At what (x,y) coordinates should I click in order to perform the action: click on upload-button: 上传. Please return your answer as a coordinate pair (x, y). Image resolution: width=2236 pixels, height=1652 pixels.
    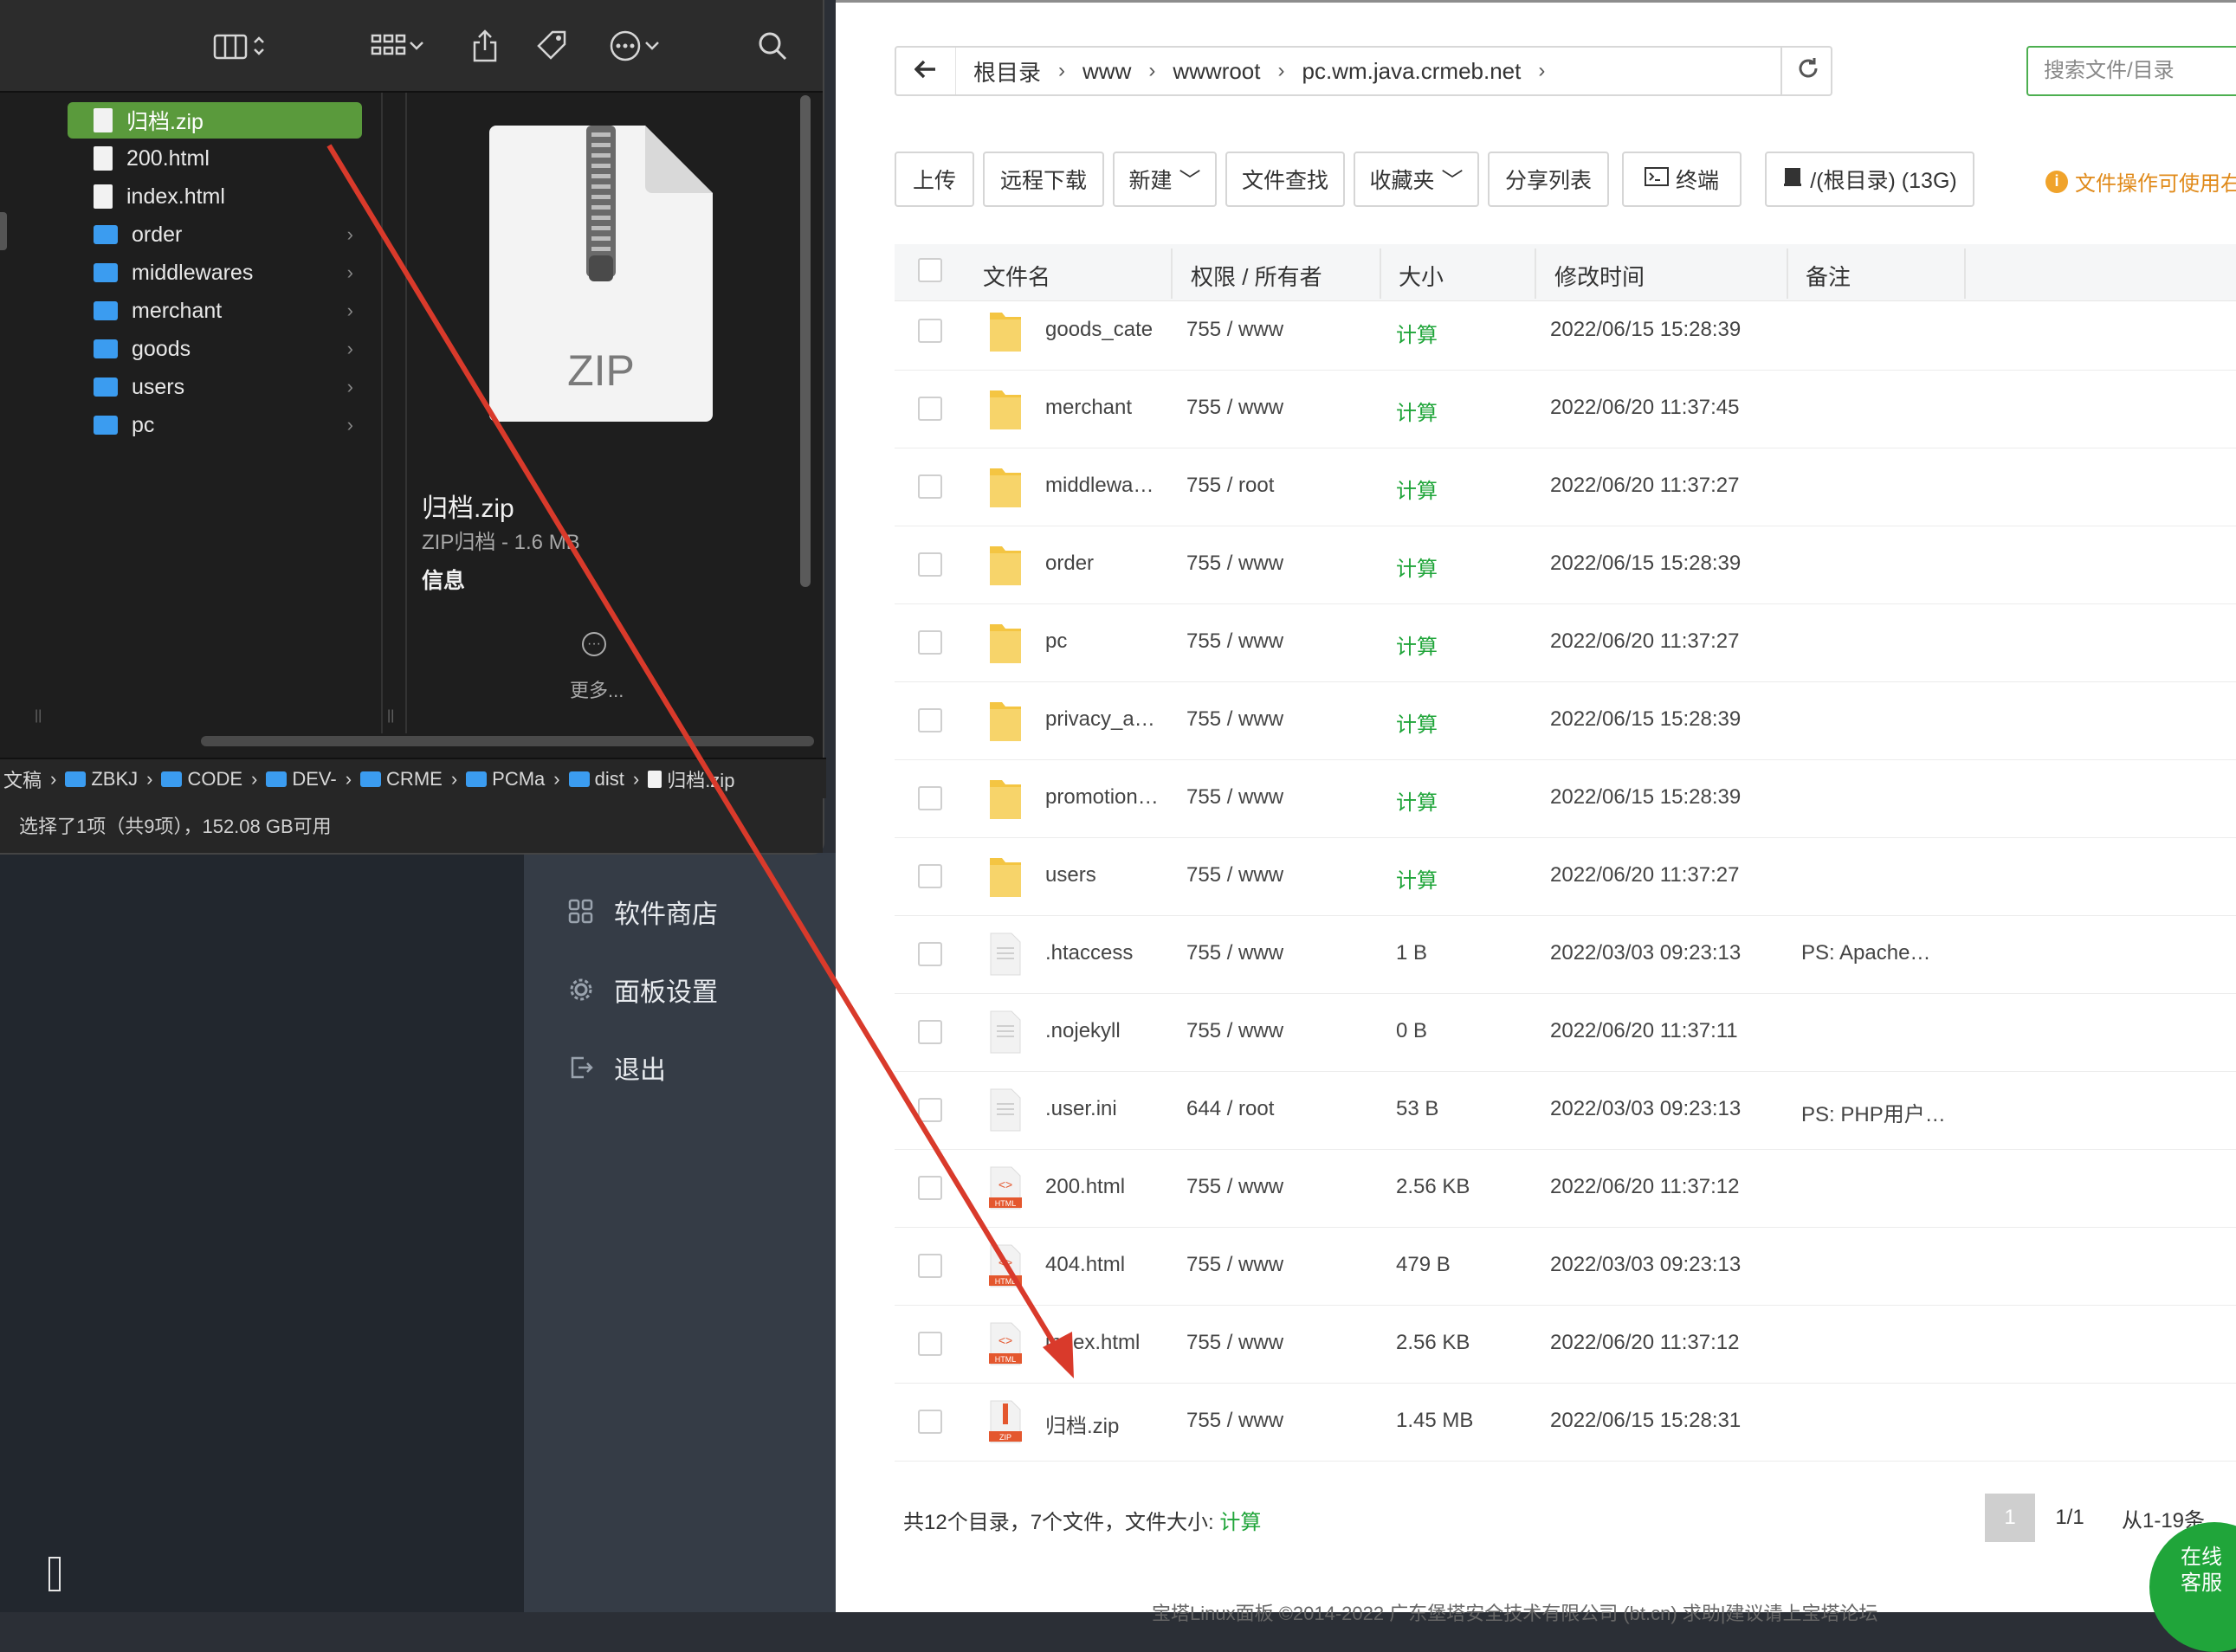
    Looking at the image, I should click on (935, 179).